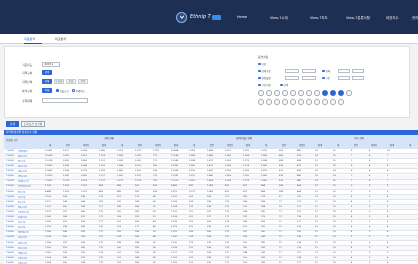 Image resolution: width=418 pixels, height=264 pixels. I want to click on logo-icon, so click(181, 17).